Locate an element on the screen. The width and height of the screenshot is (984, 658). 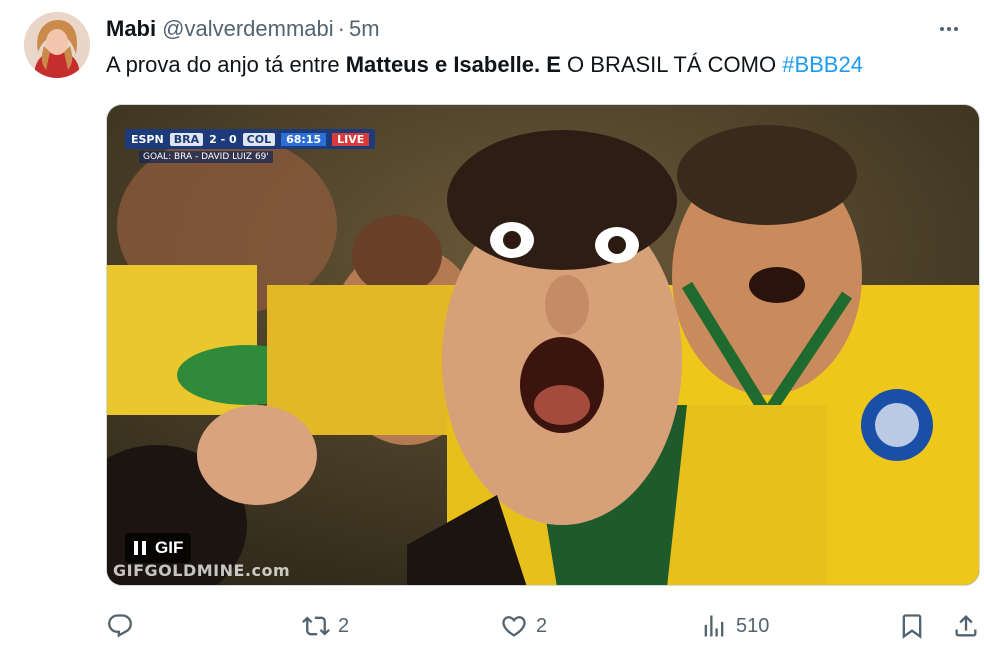
bookmark-button is located at coordinates (912, 626).